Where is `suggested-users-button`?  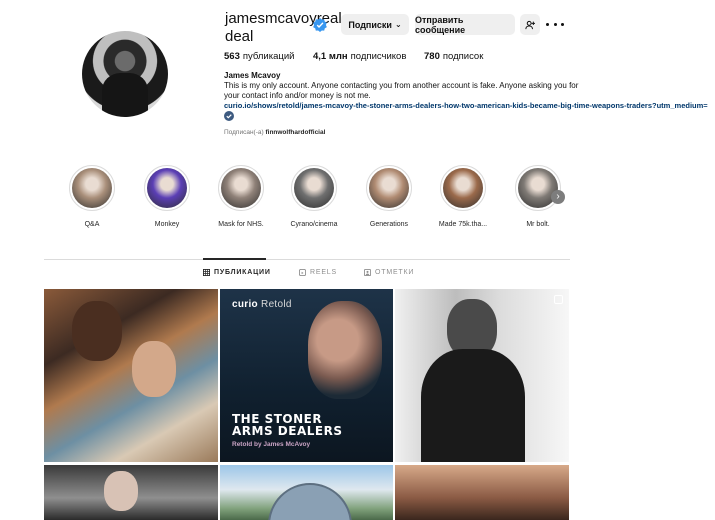
suggested-users-button is located at coordinates (530, 24).